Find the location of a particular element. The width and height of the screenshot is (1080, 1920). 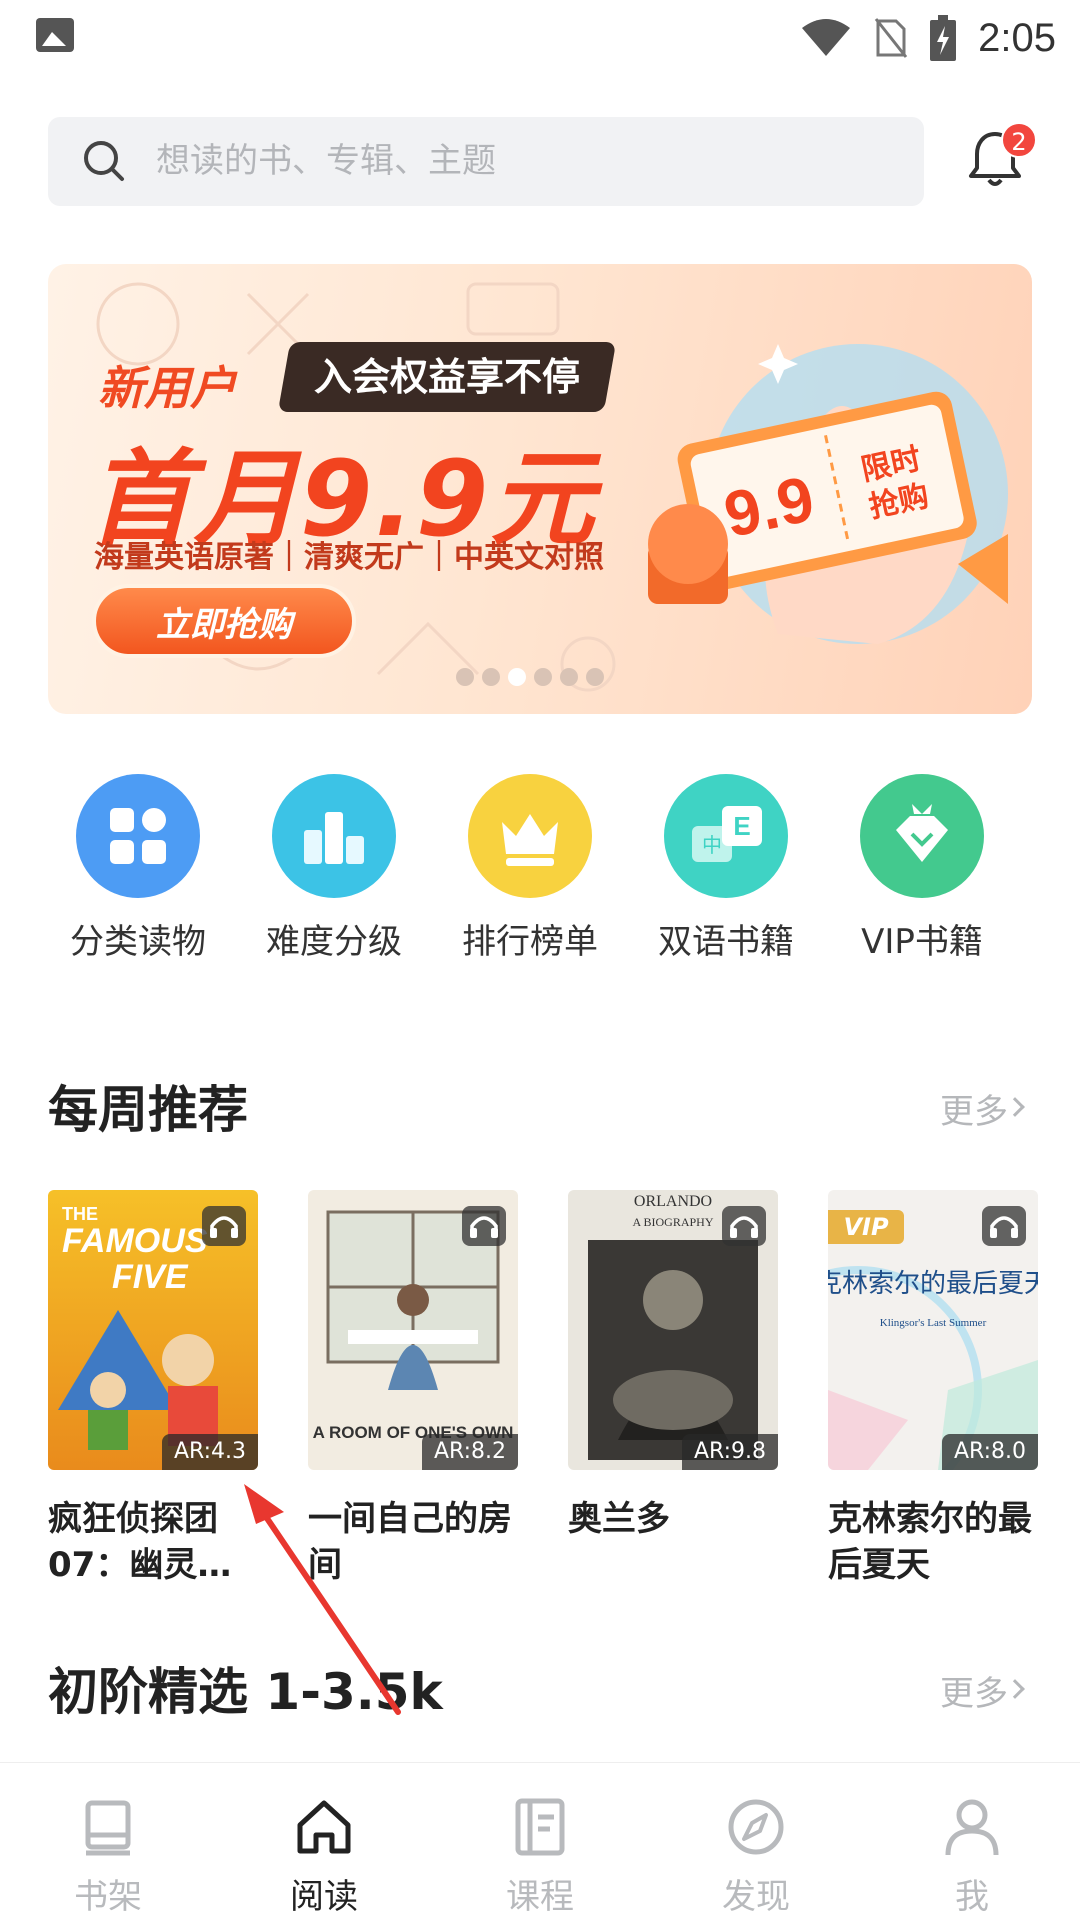

quick-menu-bilingual: 中 E 双语书籍 is located at coordinates (726, 868).